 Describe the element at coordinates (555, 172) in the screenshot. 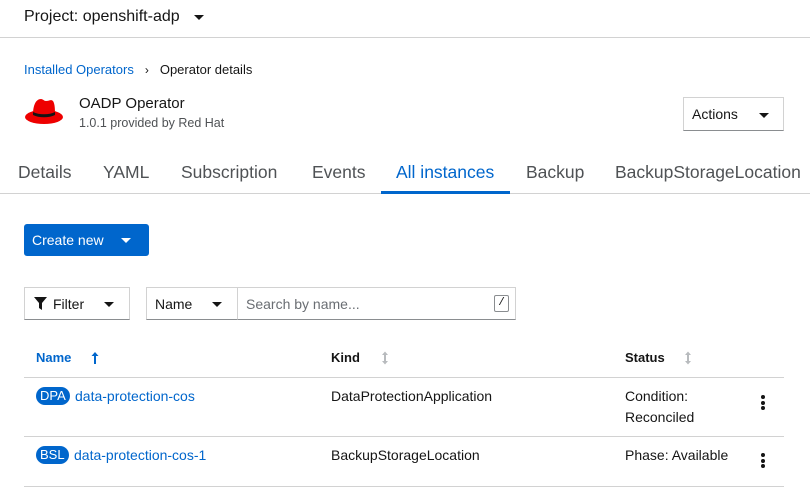

I see `tab-backup: Backup` at that location.